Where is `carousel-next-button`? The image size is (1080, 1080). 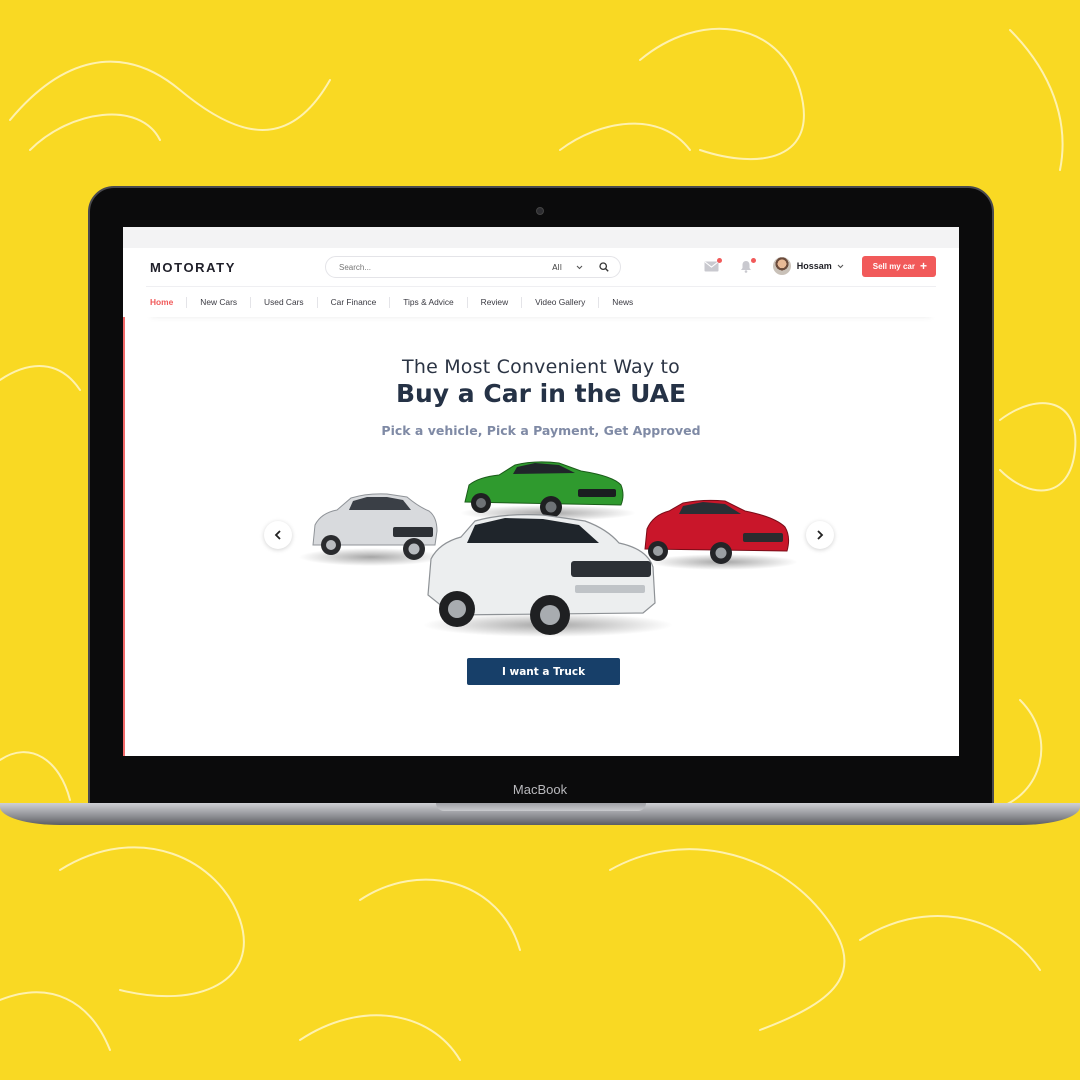
carousel-next-button is located at coordinates (820, 535).